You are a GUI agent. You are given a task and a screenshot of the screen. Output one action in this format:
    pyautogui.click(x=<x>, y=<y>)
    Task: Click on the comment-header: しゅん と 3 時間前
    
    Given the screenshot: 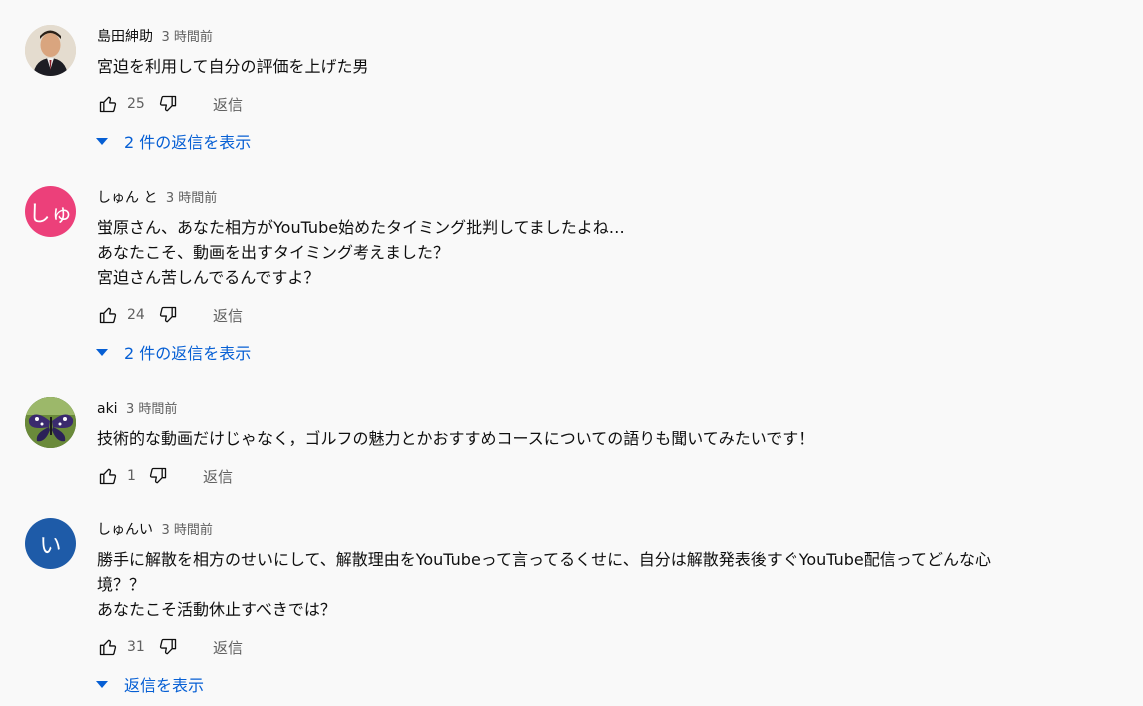 What is the action you would take?
    pyautogui.click(x=607, y=198)
    